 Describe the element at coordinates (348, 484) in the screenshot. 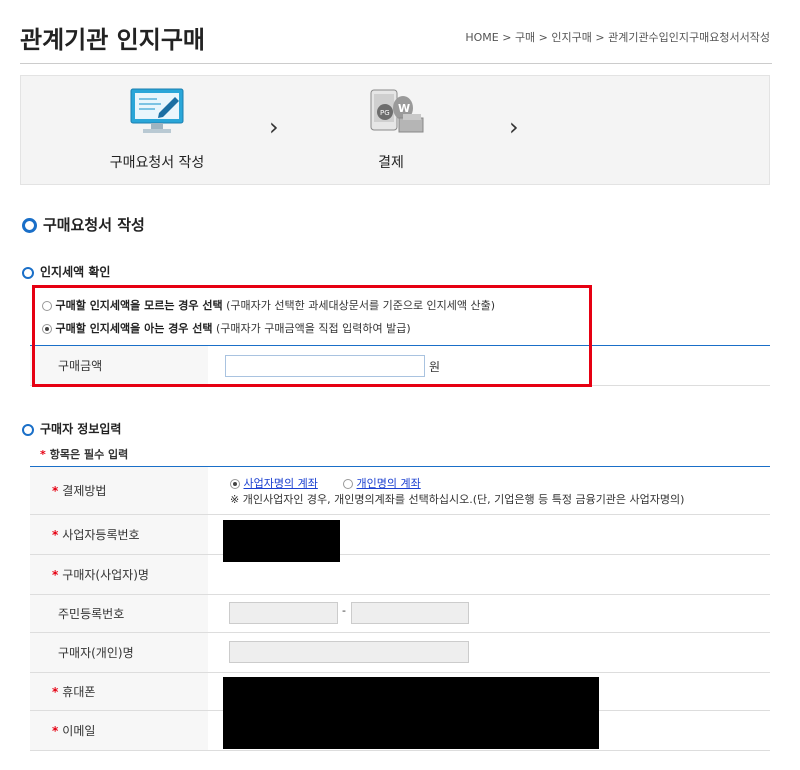

I see `radio-button` at that location.